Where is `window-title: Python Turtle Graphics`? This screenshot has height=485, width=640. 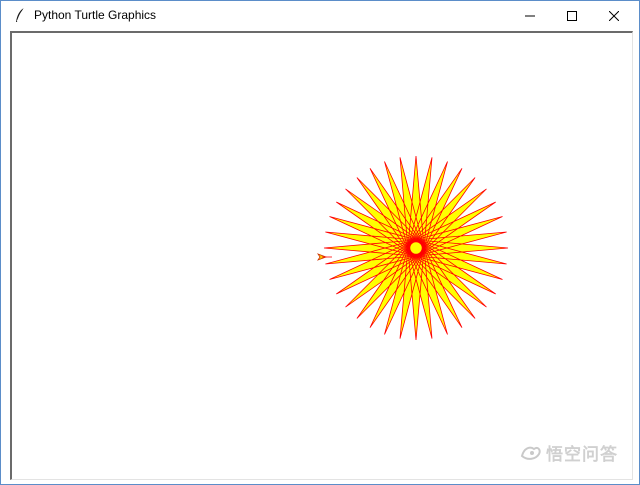 window-title: Python Turtle Graphics is located at coordinates (95, 15).